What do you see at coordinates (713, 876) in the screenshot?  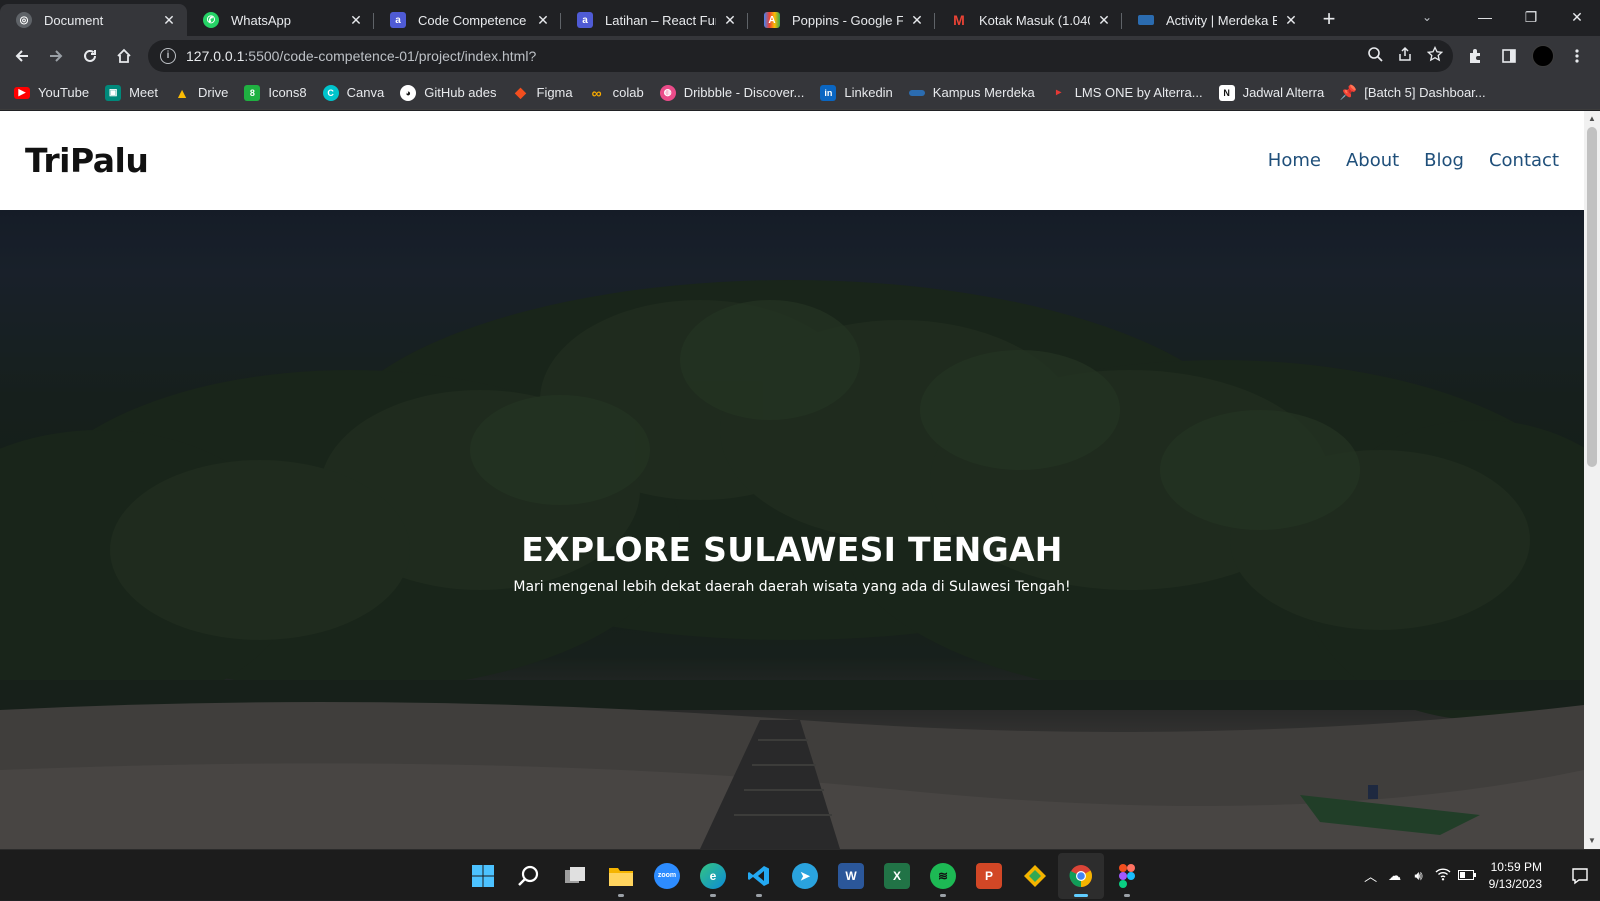 I see `edge-app: e` at bounding box center [713, 876].